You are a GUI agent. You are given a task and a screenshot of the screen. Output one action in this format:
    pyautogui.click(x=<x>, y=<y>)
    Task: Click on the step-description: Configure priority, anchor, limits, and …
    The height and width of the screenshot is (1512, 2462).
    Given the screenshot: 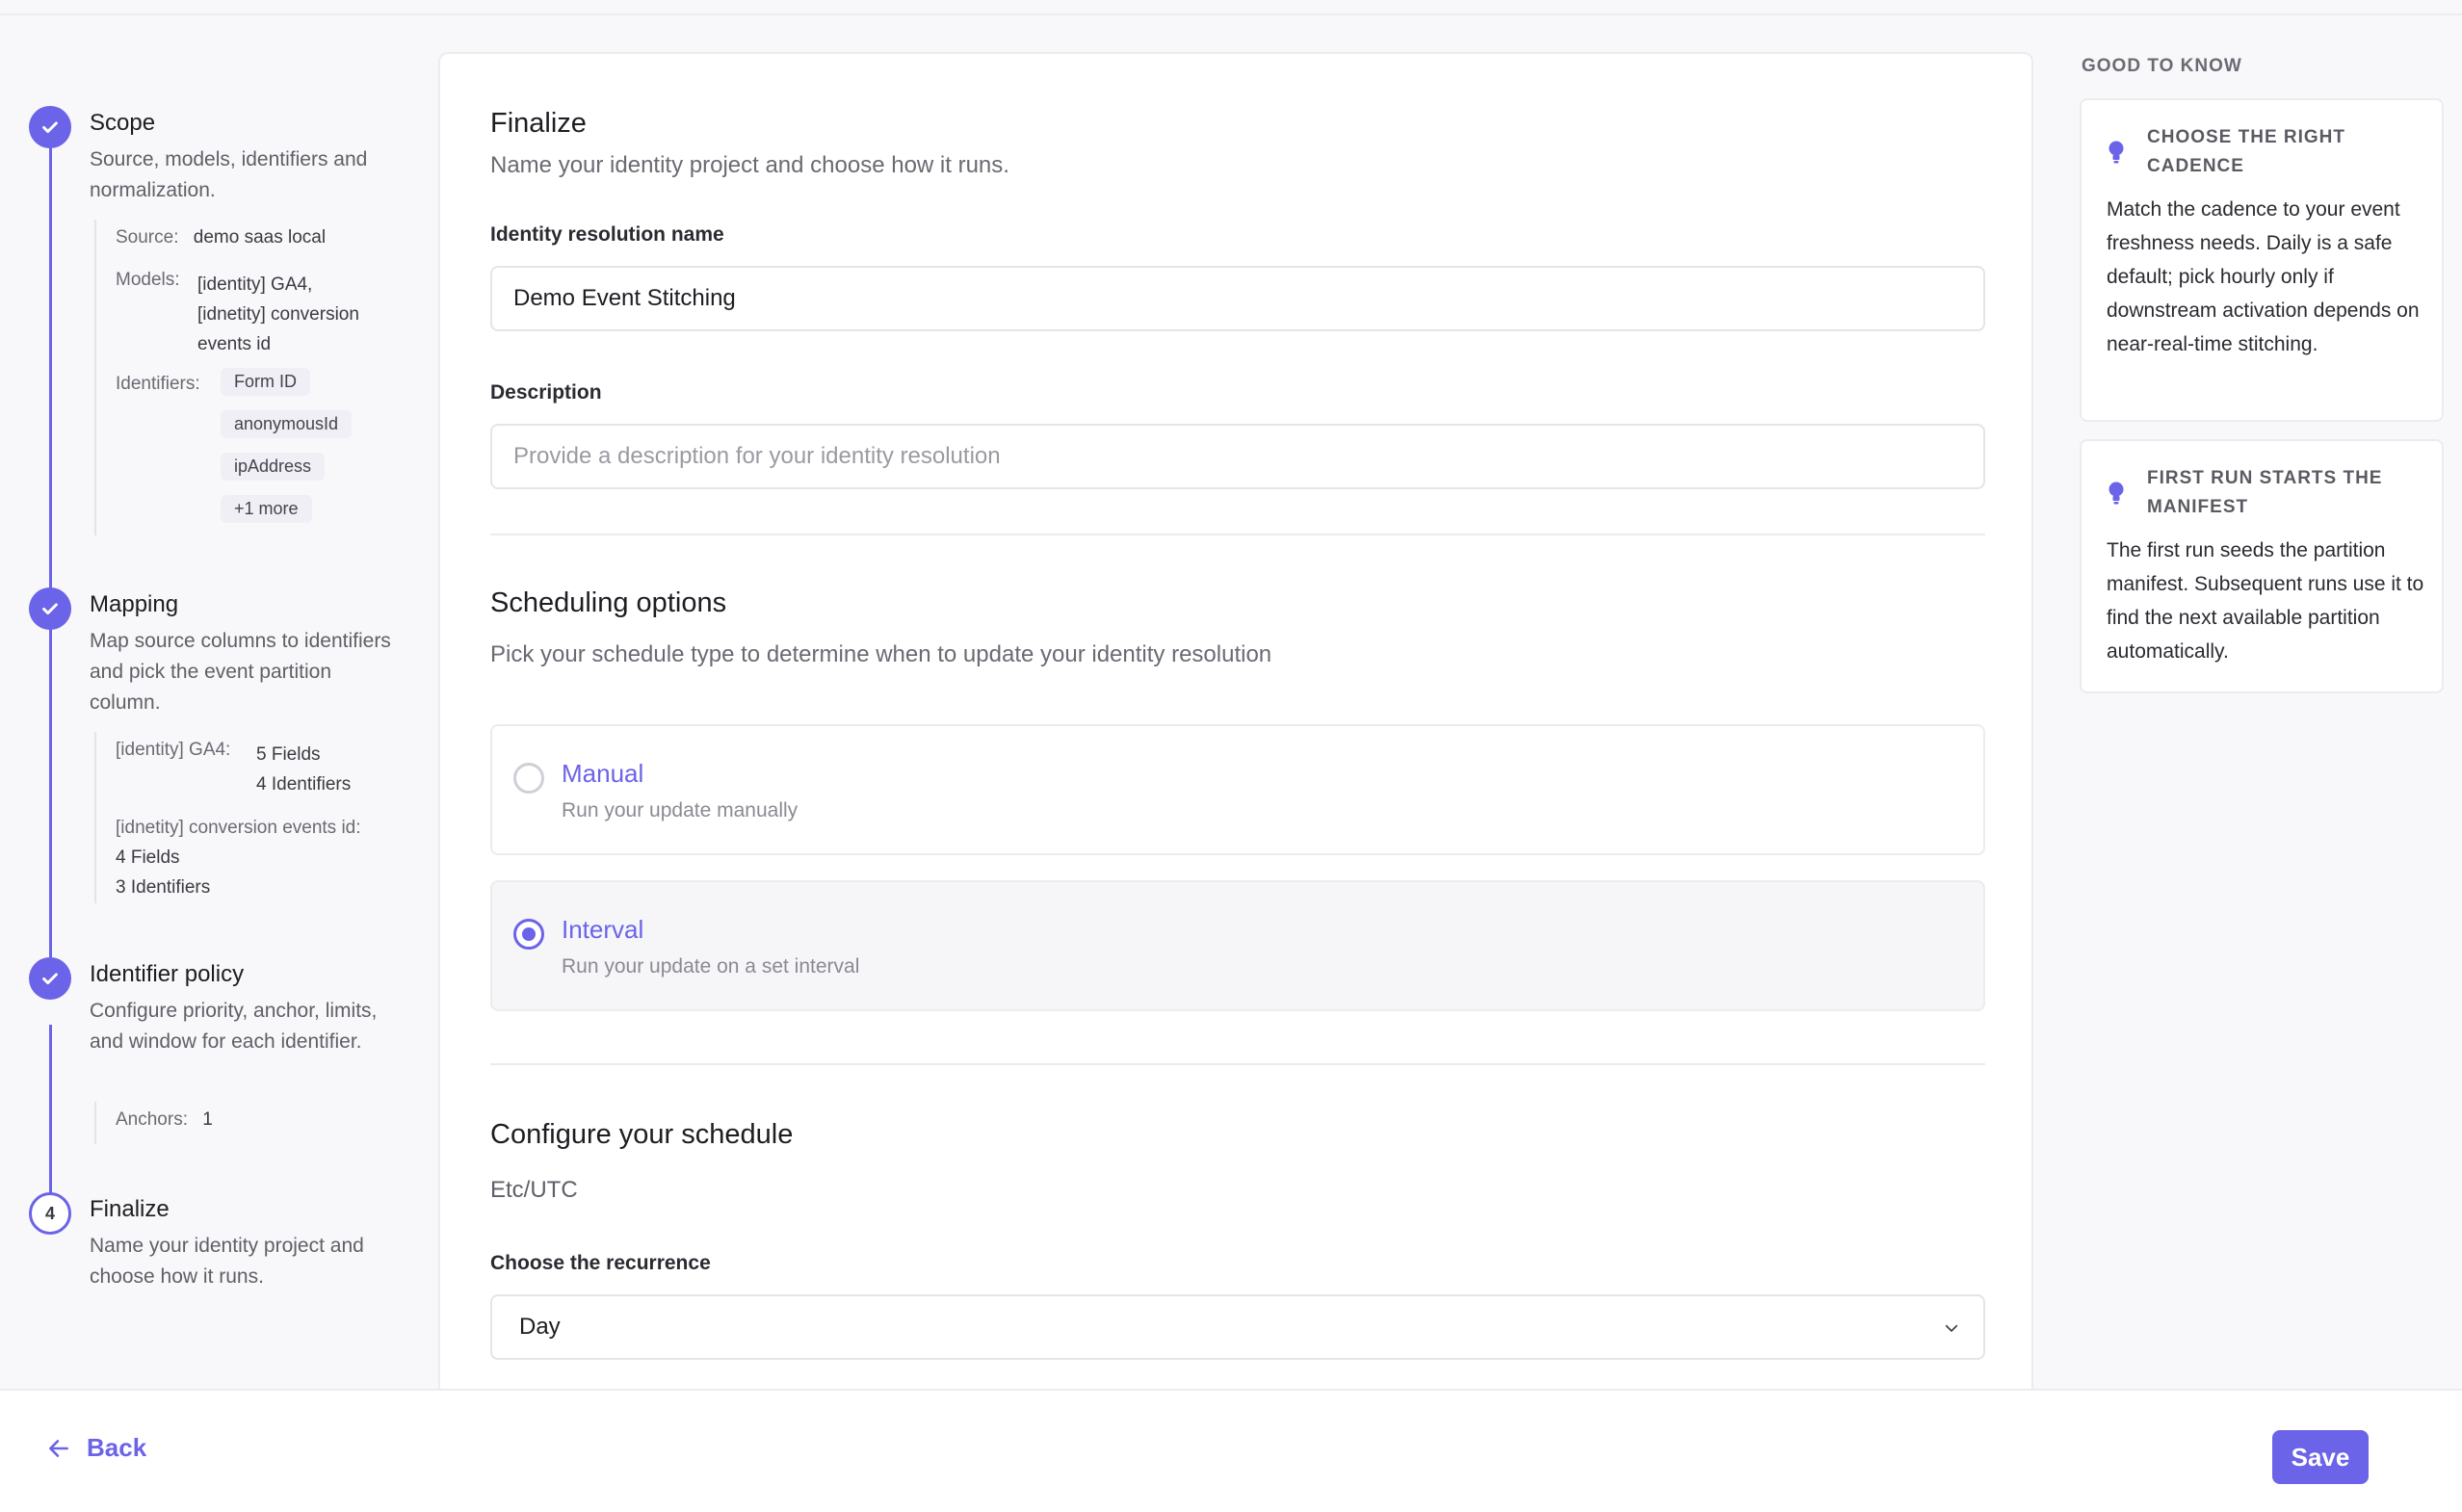 What is the action you would take?
    pyautogui.click(x=234, y=1026)
    